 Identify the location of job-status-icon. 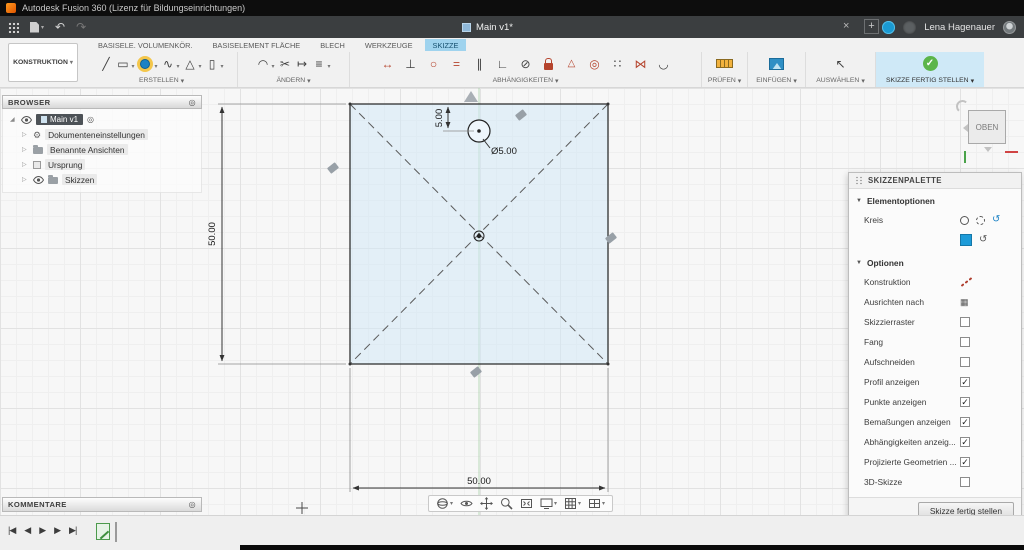
(889, 27).